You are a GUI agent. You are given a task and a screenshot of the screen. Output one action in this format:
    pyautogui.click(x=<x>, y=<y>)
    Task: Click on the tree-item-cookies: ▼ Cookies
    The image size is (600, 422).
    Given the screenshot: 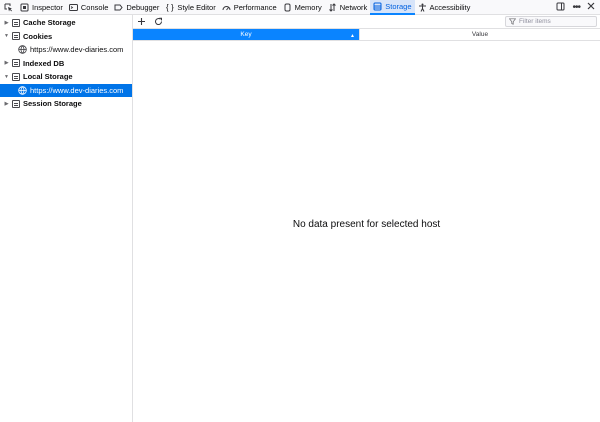 What is the action you would take?
    pyautogui.click(x=66, y=37)
    